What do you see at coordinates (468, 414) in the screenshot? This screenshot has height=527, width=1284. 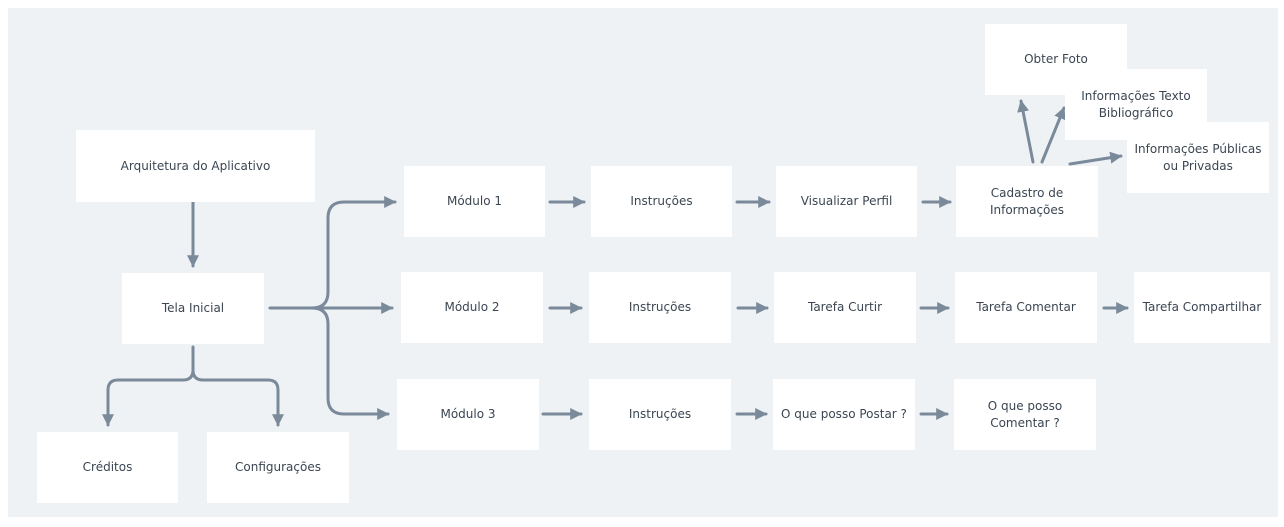 I see `node-modulo3: Módulo 3` at bounding box center [468, 414].